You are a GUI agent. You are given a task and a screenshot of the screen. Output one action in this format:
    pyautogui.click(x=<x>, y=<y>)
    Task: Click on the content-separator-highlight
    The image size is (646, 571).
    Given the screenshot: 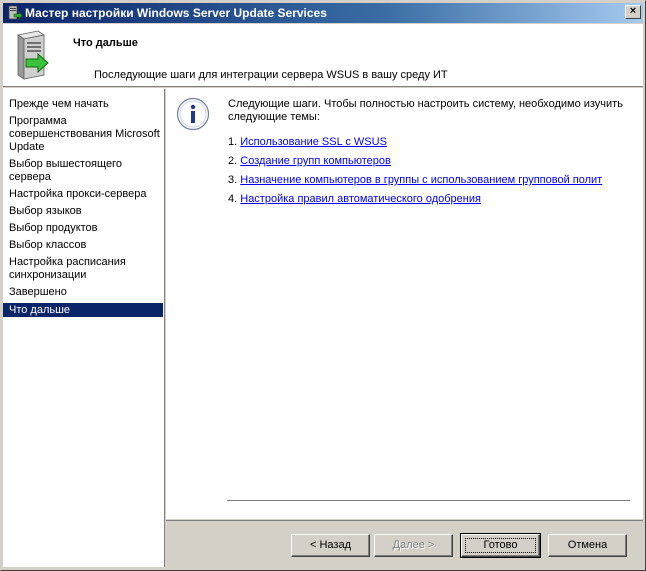 What is the action you would take?
    pyautogui.click(x=428, y=501)
    